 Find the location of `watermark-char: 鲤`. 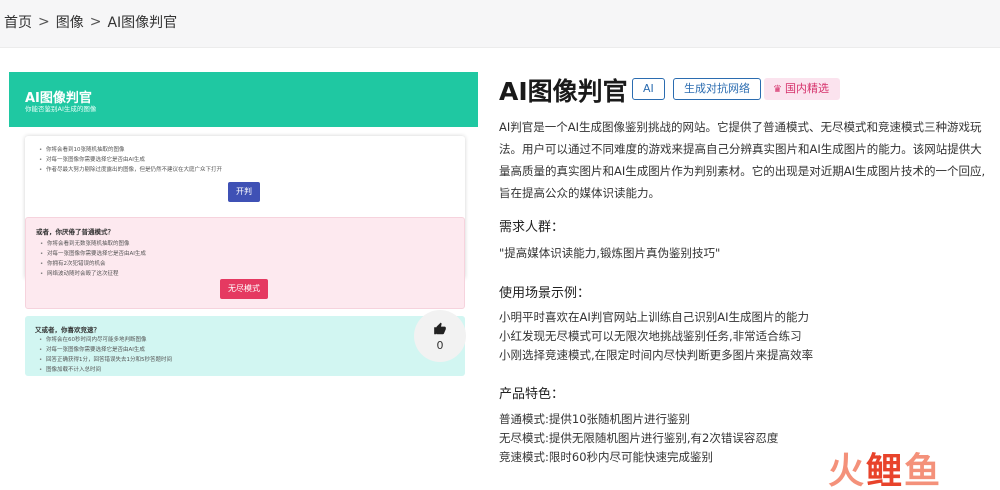

watermark-char: 鲤 is located at coordinates (885, 470).